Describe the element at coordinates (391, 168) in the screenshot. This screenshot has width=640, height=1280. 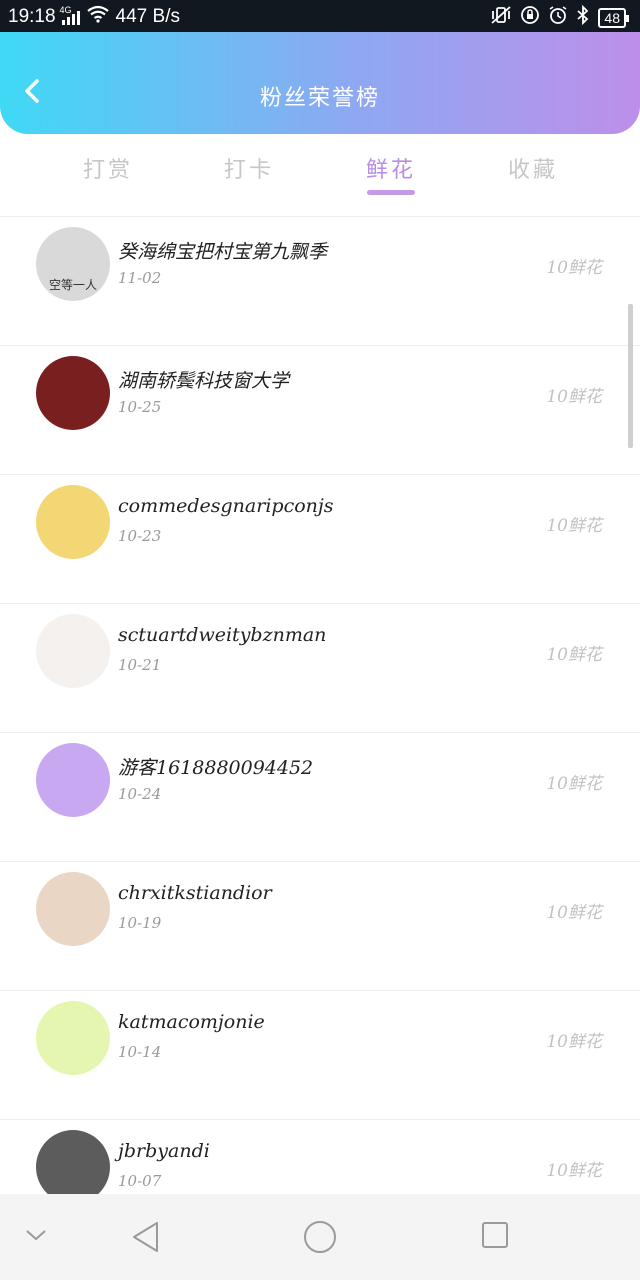
I see `tab-flowers: 鲜花` at that location.